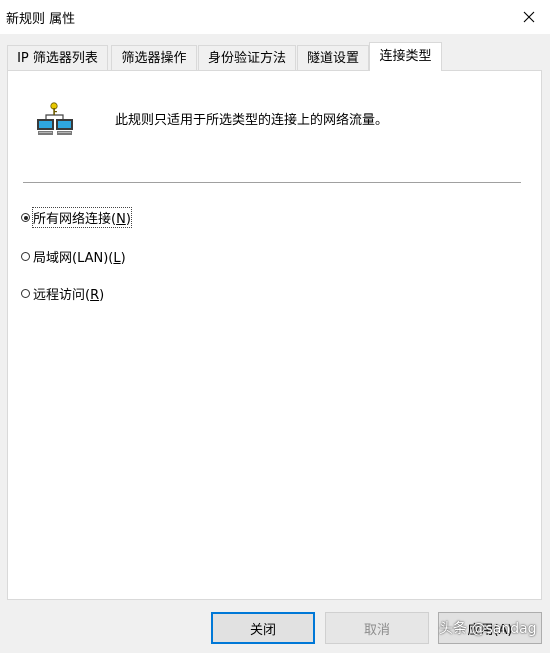 This screenshot has width=550, height=653. Describe the element at coordinates (41, 19) in the screenshot. I see `window-title: 新规则 属性` at that location.